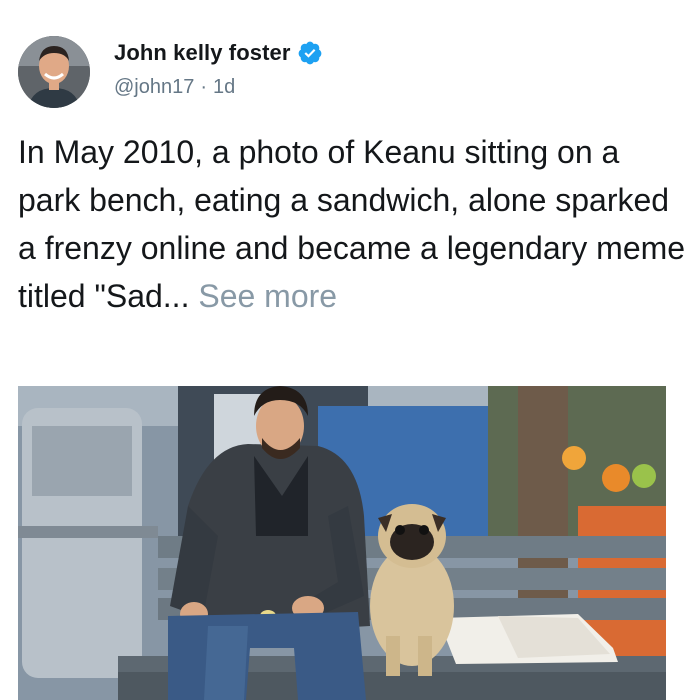 This screenshot has height=700, width=700. What do you see at coordinates (154, 87) in the screenshot?
I see `author-handle: @john17` at bounding box center [154, 87].